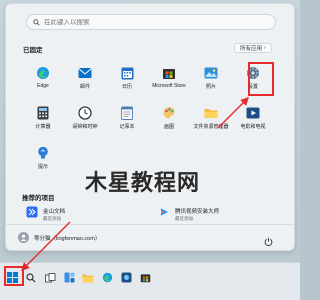  I want to click on app-label: 照片, so click(210, 87).